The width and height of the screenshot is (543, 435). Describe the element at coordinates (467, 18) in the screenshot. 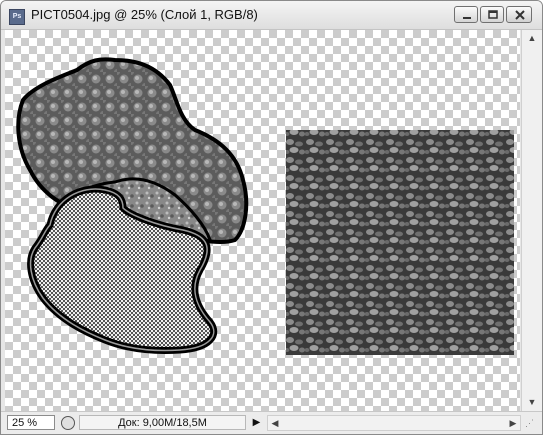

I see `minimize-icon` at that location.